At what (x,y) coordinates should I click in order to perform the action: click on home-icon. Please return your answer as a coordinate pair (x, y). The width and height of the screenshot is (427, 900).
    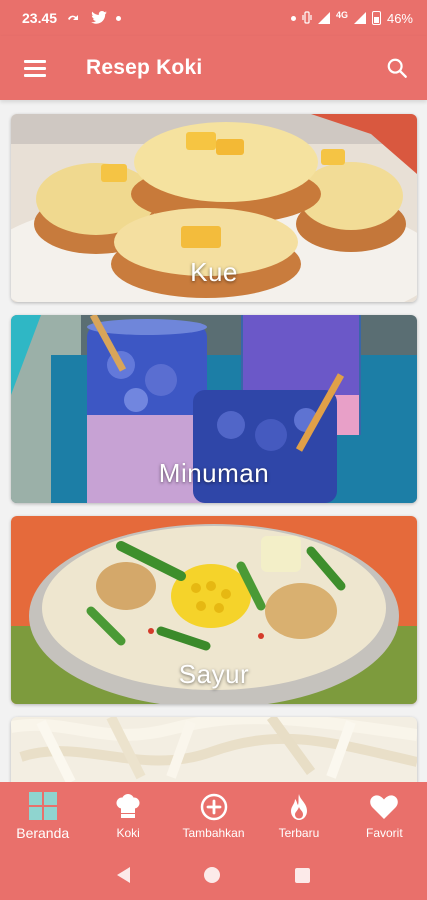
    Looking at the image, I should click on (212, 875).